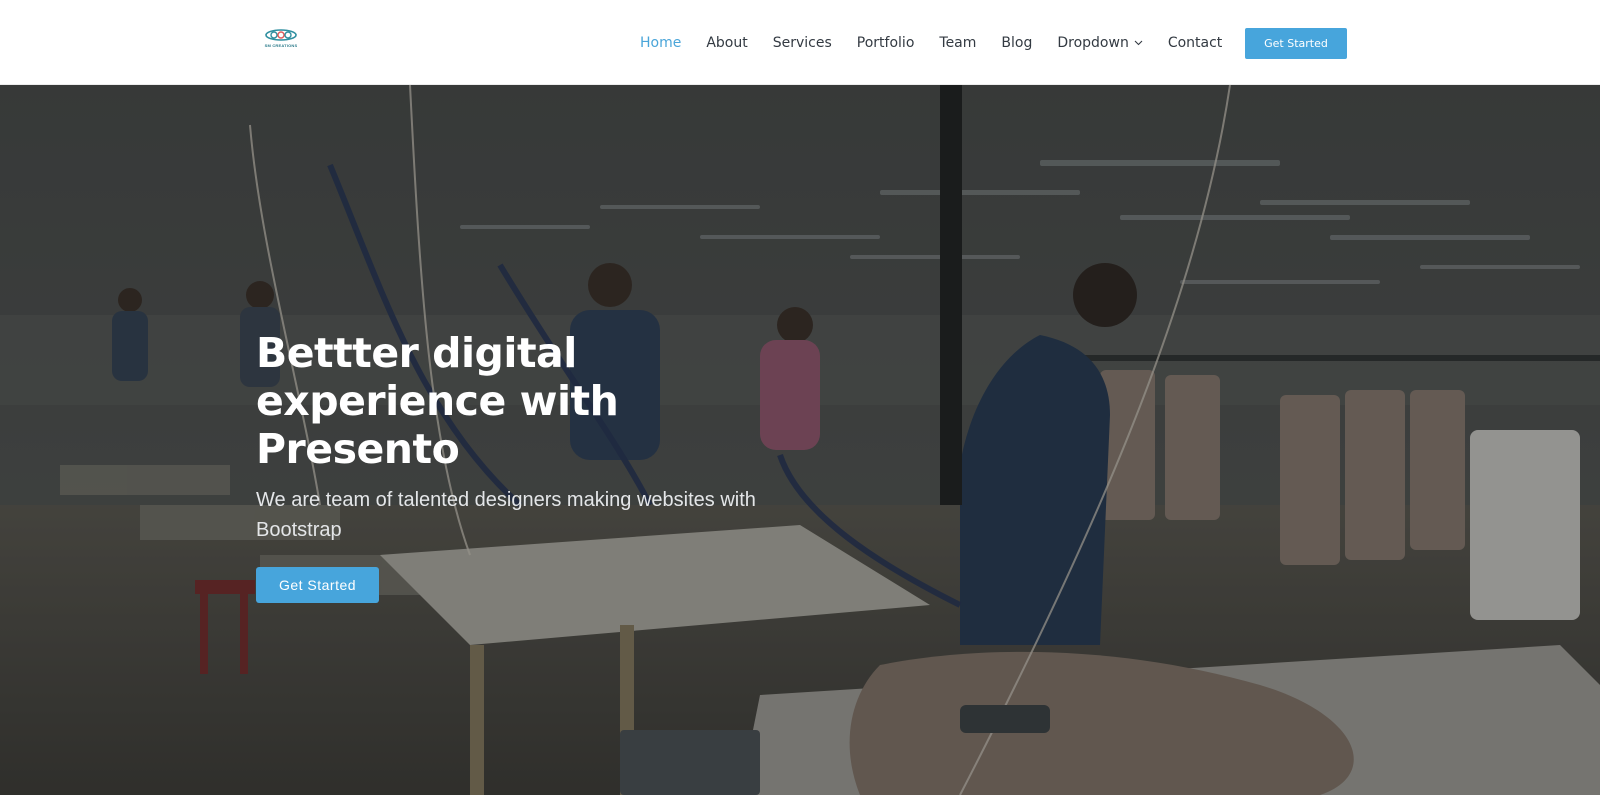  I want to click on hero-title: Bettter digital experience with Presento, so click(437, 401).